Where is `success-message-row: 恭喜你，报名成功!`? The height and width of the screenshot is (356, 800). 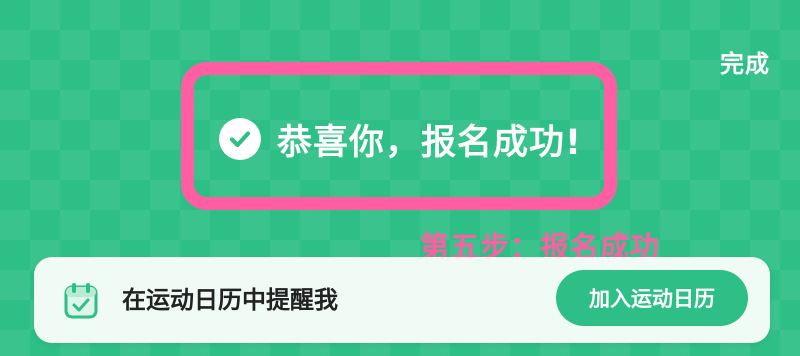 success-message-row: 恭喜你，报名成功! is located at coordinates (400, 140).